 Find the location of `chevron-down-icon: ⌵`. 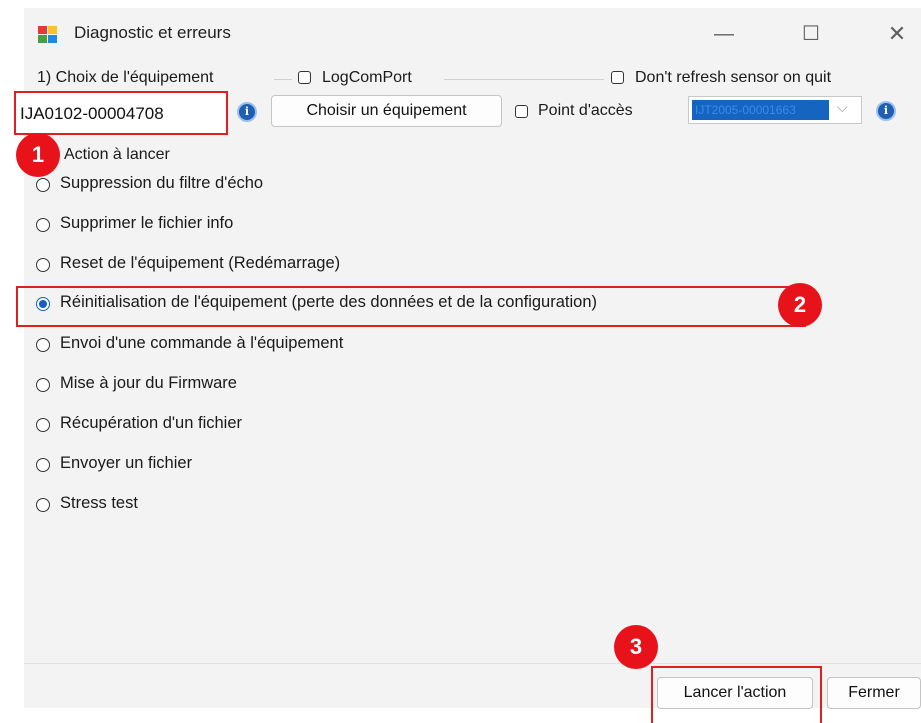

chevron-down-icon: ⌵ is located at coordinates (842, 107).